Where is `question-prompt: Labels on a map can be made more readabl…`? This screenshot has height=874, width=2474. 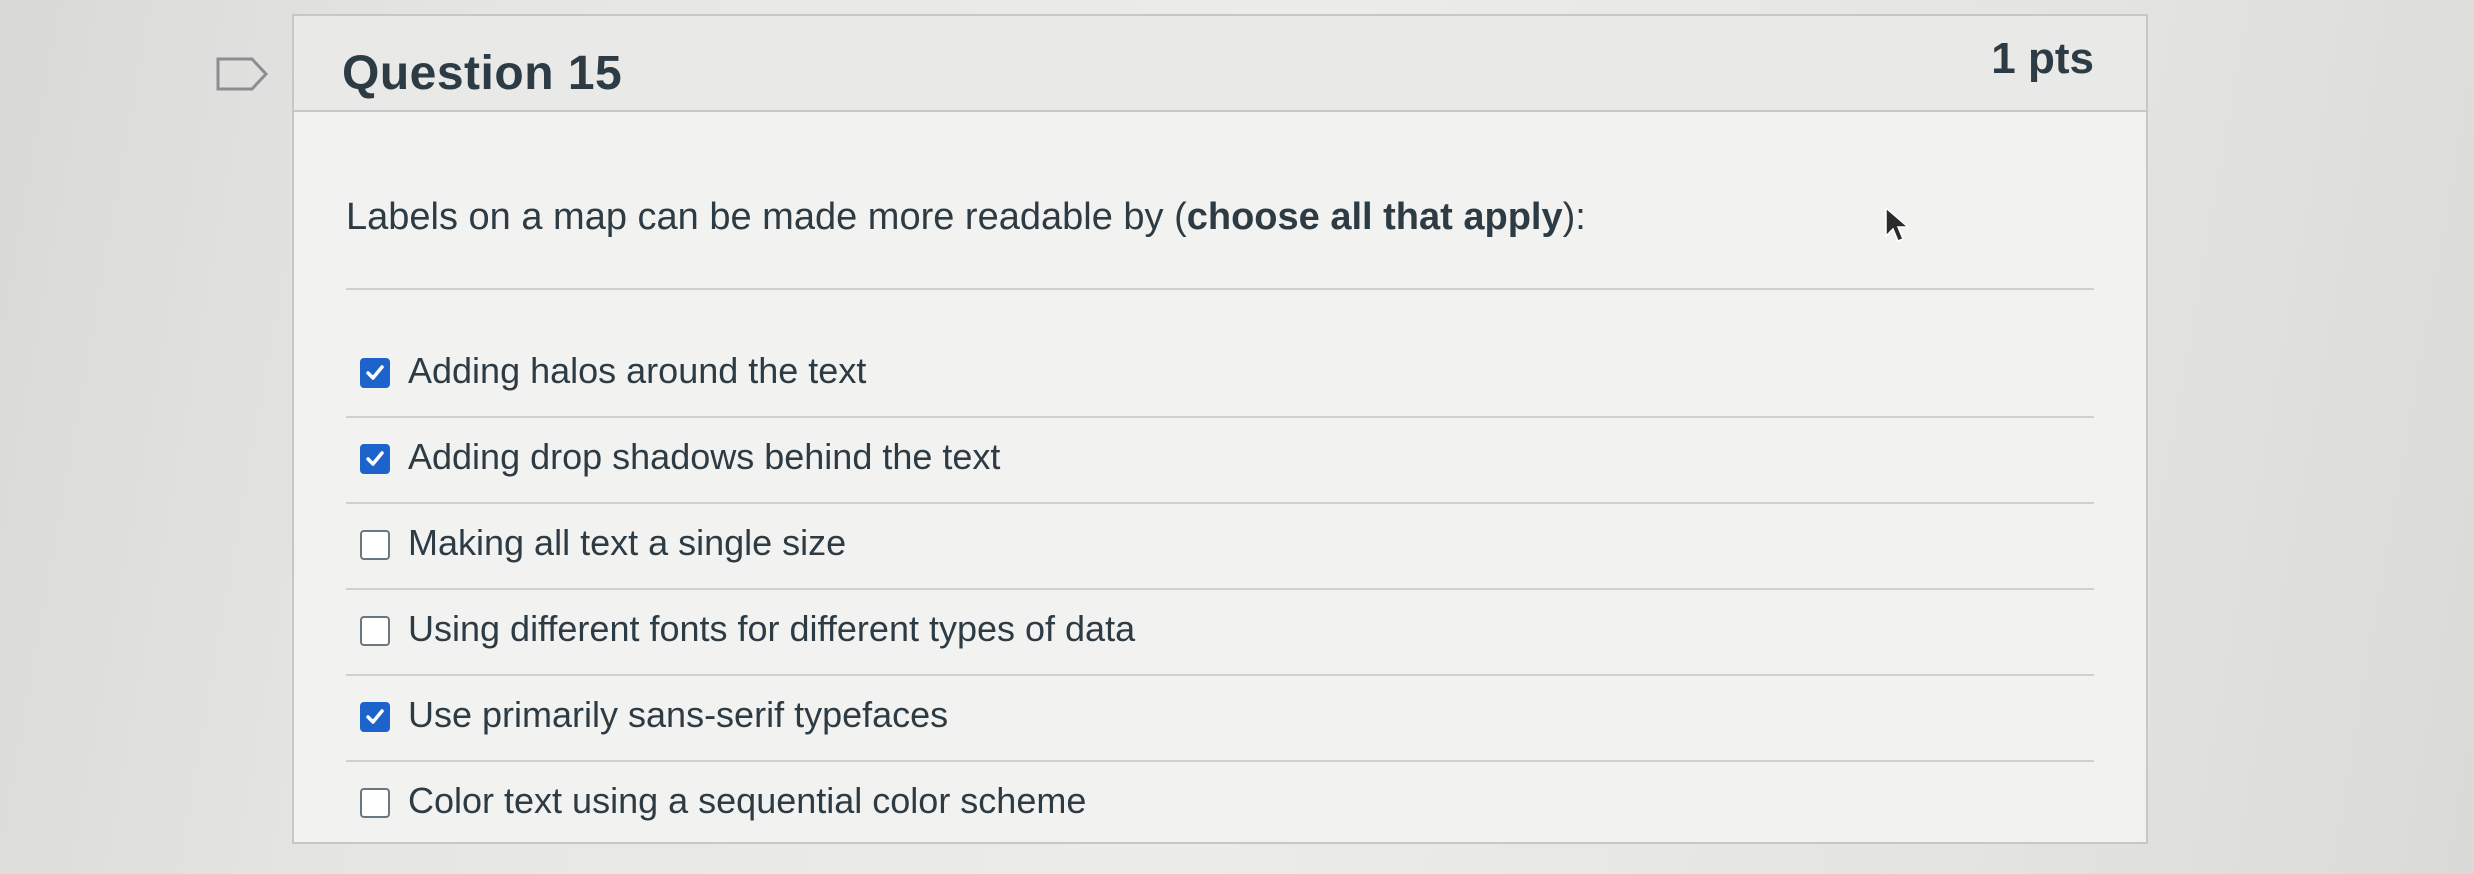 question-prompt: Labels on a map can be made more readabl… is located at coordinates (1216, 217).